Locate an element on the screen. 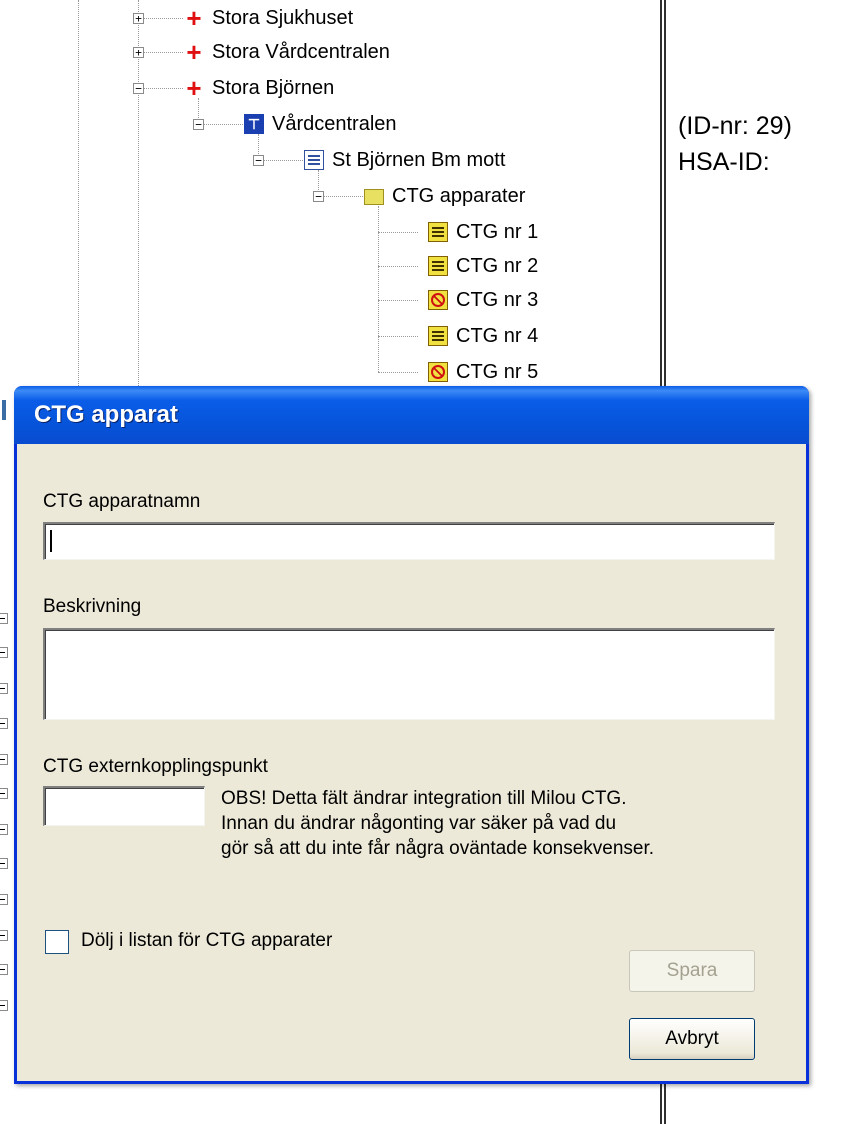 Image resolution: width=844 pixels, height=1124 pixels. tree-item-label: Vårdcentralen is located at coordinates (334, 123).